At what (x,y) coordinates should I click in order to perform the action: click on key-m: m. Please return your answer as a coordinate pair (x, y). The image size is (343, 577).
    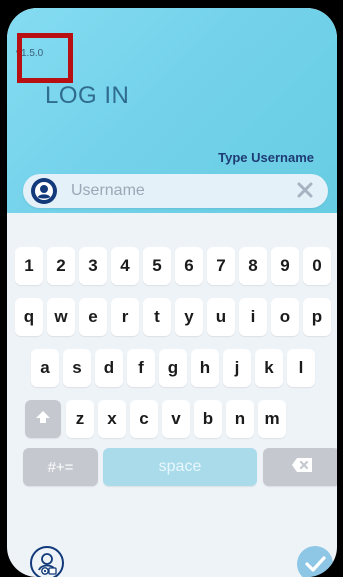
    Looking at the image, I should click on (272, 419).